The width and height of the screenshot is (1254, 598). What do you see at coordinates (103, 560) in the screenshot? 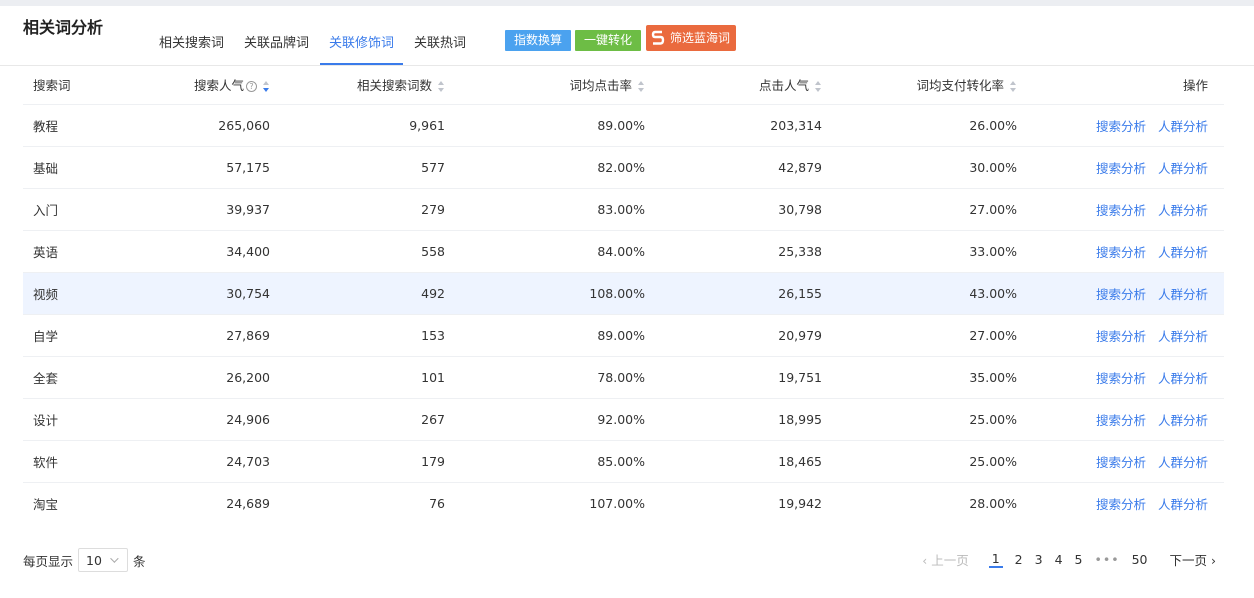
I see `page-size-select: 10` at bounding box center [103, 560].